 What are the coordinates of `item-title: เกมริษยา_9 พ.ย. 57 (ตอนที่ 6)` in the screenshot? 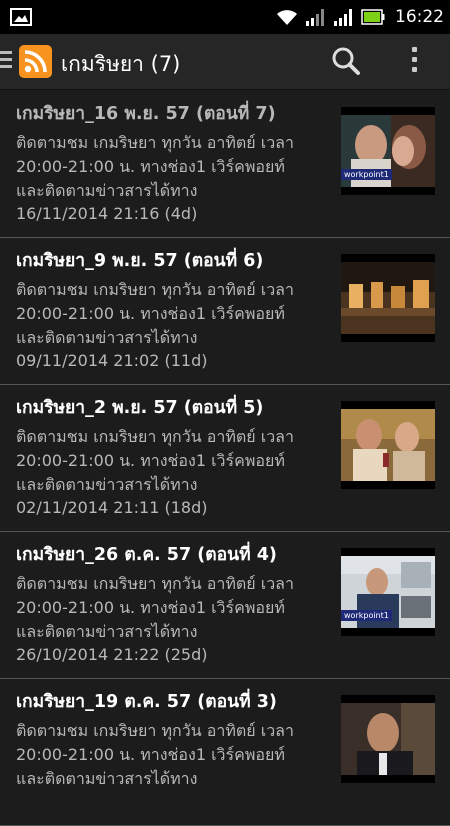 It's located at (140, 261).